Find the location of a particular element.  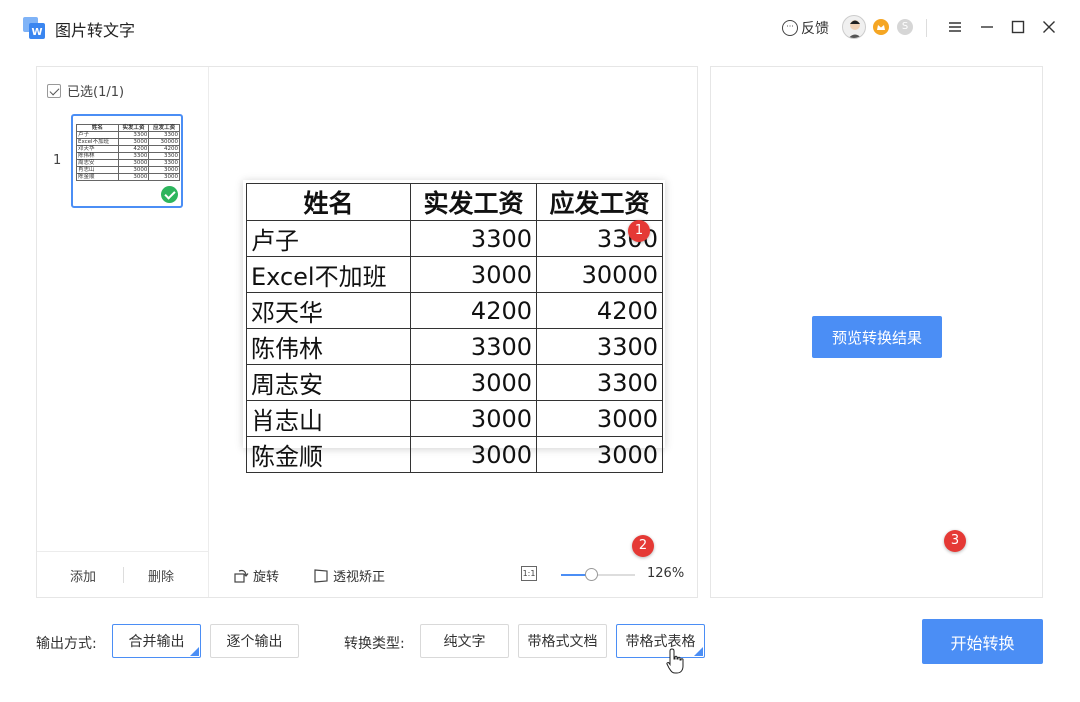

title-bar: W 图片转文字 ··· 反馈 S is located at coordinates (540, 28).